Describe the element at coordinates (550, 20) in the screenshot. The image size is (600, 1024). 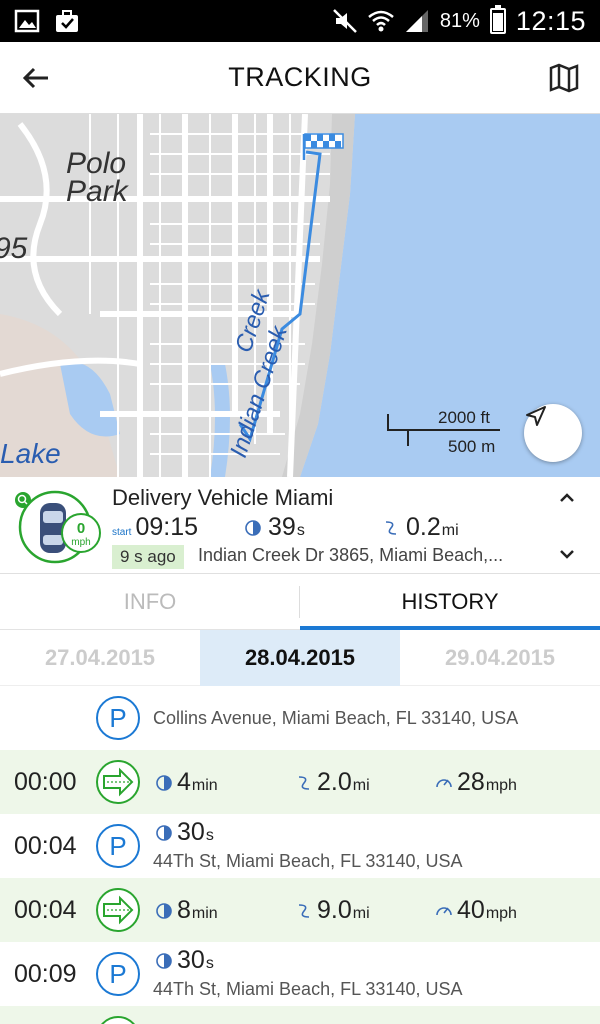
I see `clock-time: 12:15` at that location.